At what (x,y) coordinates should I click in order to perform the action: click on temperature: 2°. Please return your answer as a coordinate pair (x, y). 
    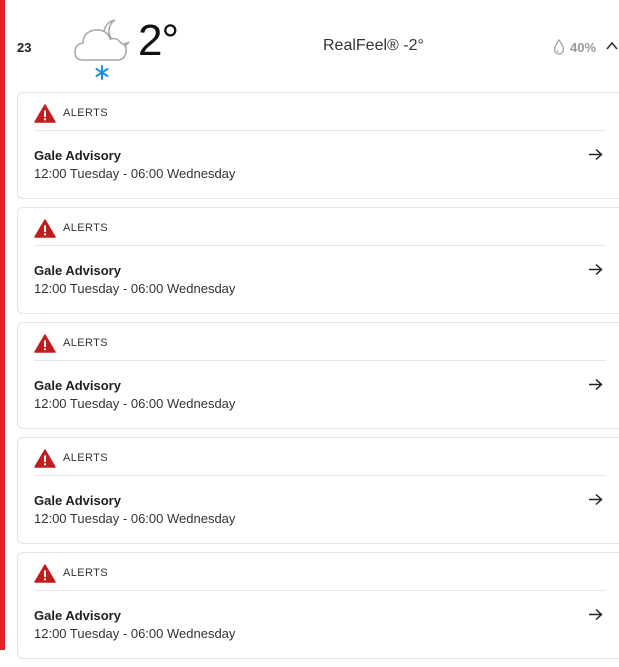
    Looking at the image, I should click on (158, 40).